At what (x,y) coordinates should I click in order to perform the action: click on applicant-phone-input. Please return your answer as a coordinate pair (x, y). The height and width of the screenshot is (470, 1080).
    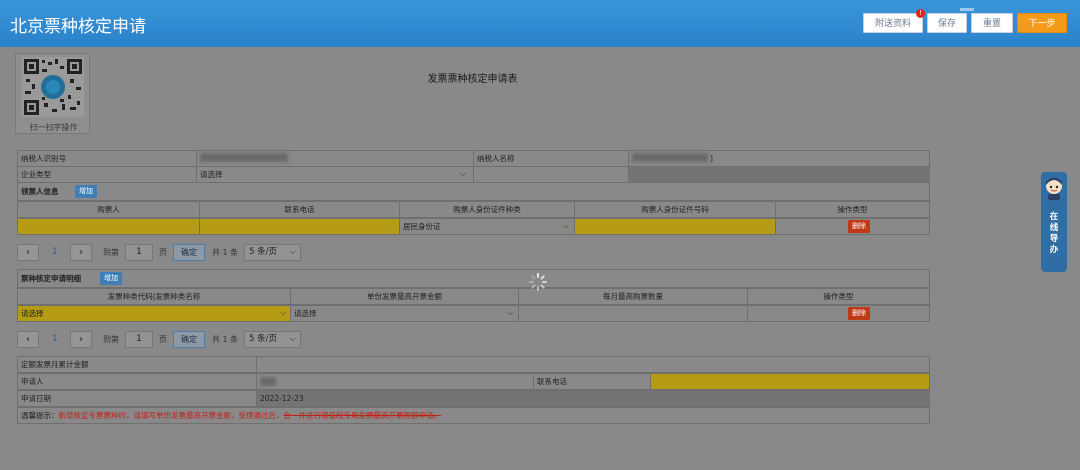
    Looking at the image, I should click on (790, 381).